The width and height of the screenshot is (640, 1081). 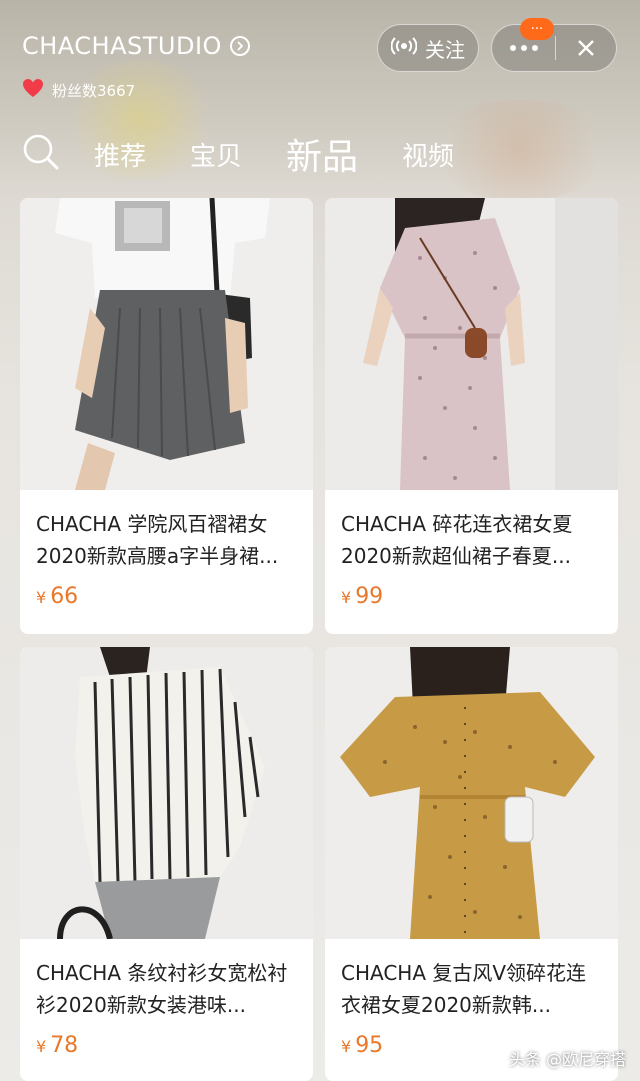 I want to click on tab-videos: 视频, so click(x=428, y=154).